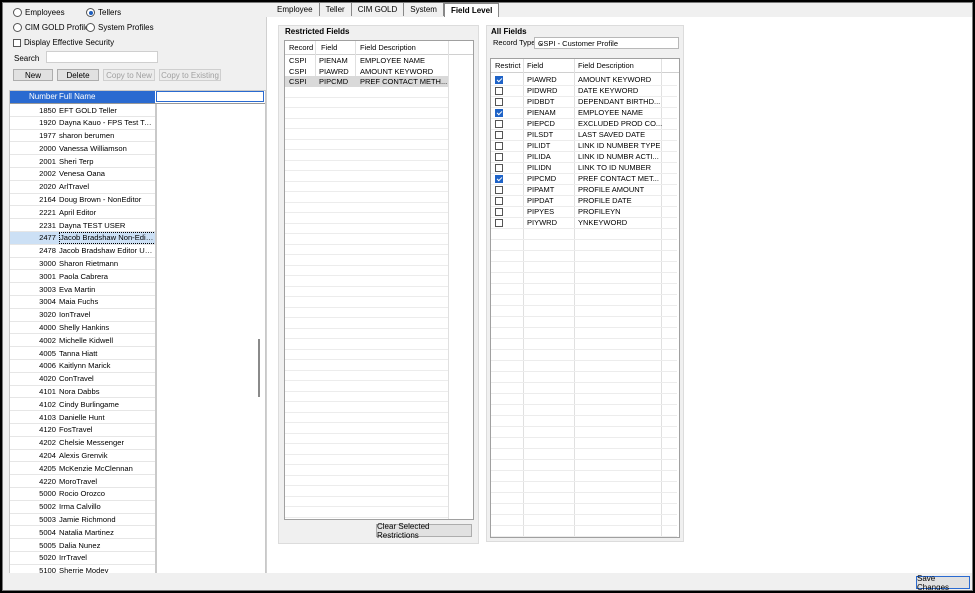 The width and height of the screenshot is (975, 593). Describe the element at coordinates (82, 469) in the screenshot. I see `table-row: 4205 McKenzie McClennan` at that location.